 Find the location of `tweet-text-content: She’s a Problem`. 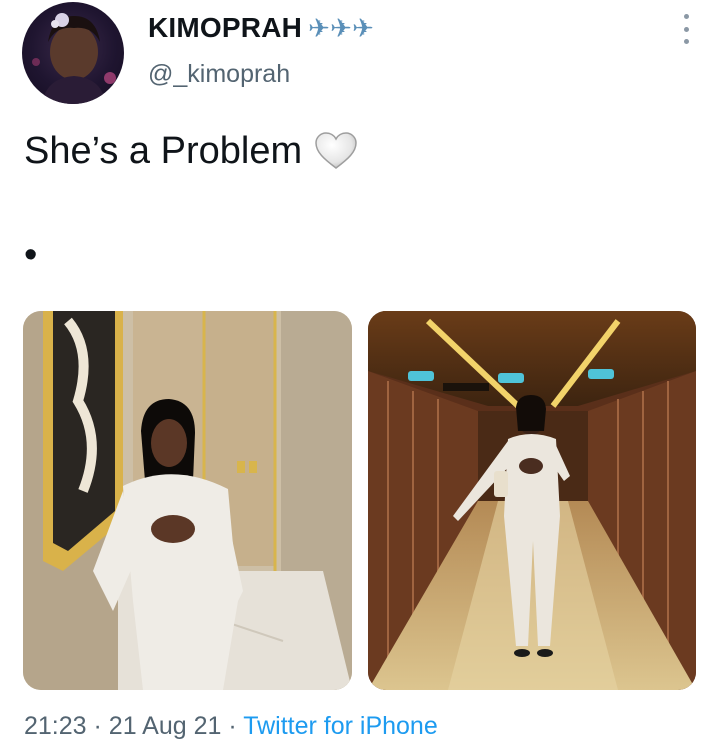

tweet-text-content: She’s a Problem is located at coordinates (163, 151).